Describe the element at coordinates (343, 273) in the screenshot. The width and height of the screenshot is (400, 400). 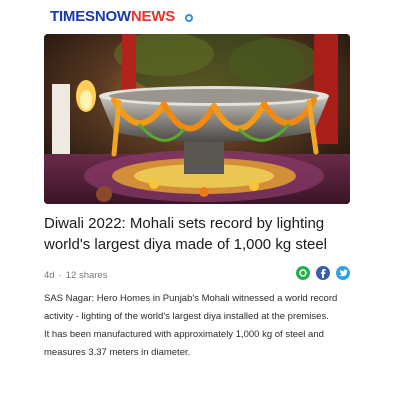
I see `twitter-icon` at that location.